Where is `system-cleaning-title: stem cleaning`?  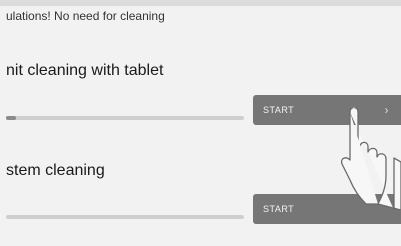
system-cleaning-title: stem cleaning is located at coordinates (55, 170).